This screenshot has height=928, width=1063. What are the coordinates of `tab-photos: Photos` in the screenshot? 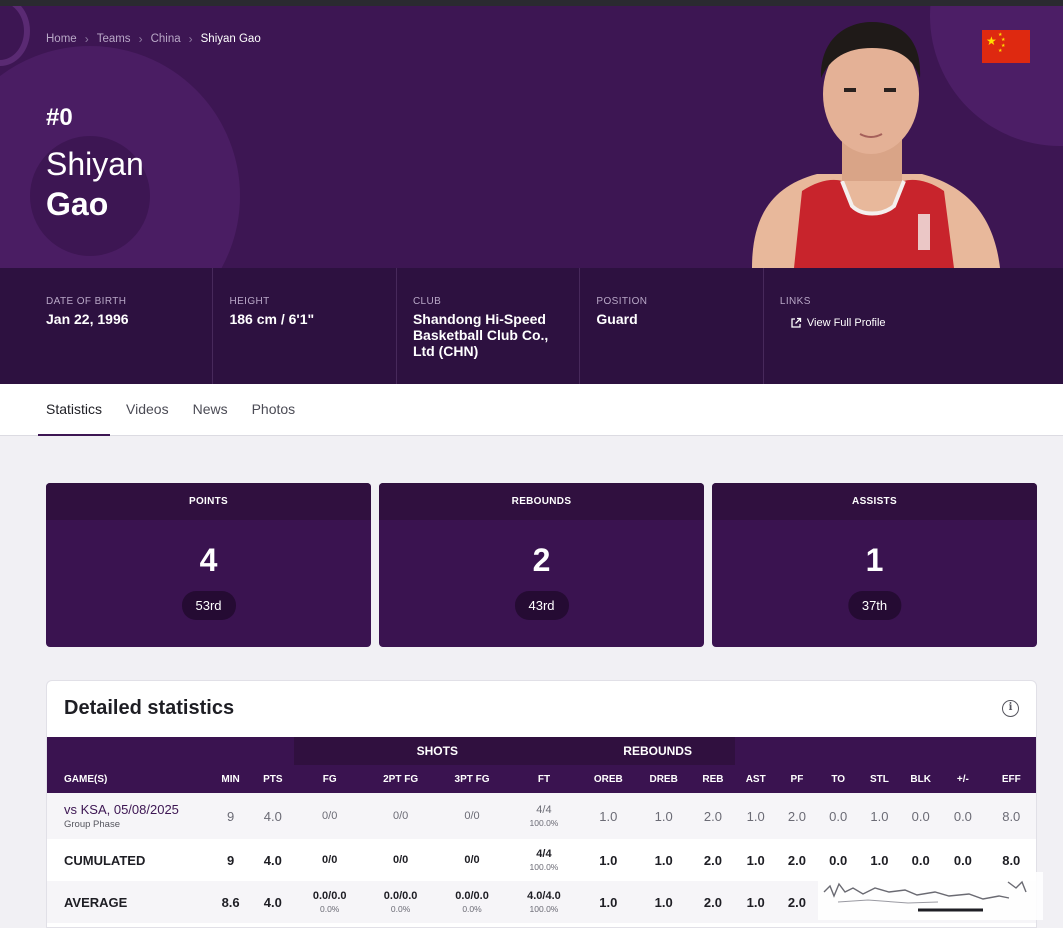 It's located at (274, 410).